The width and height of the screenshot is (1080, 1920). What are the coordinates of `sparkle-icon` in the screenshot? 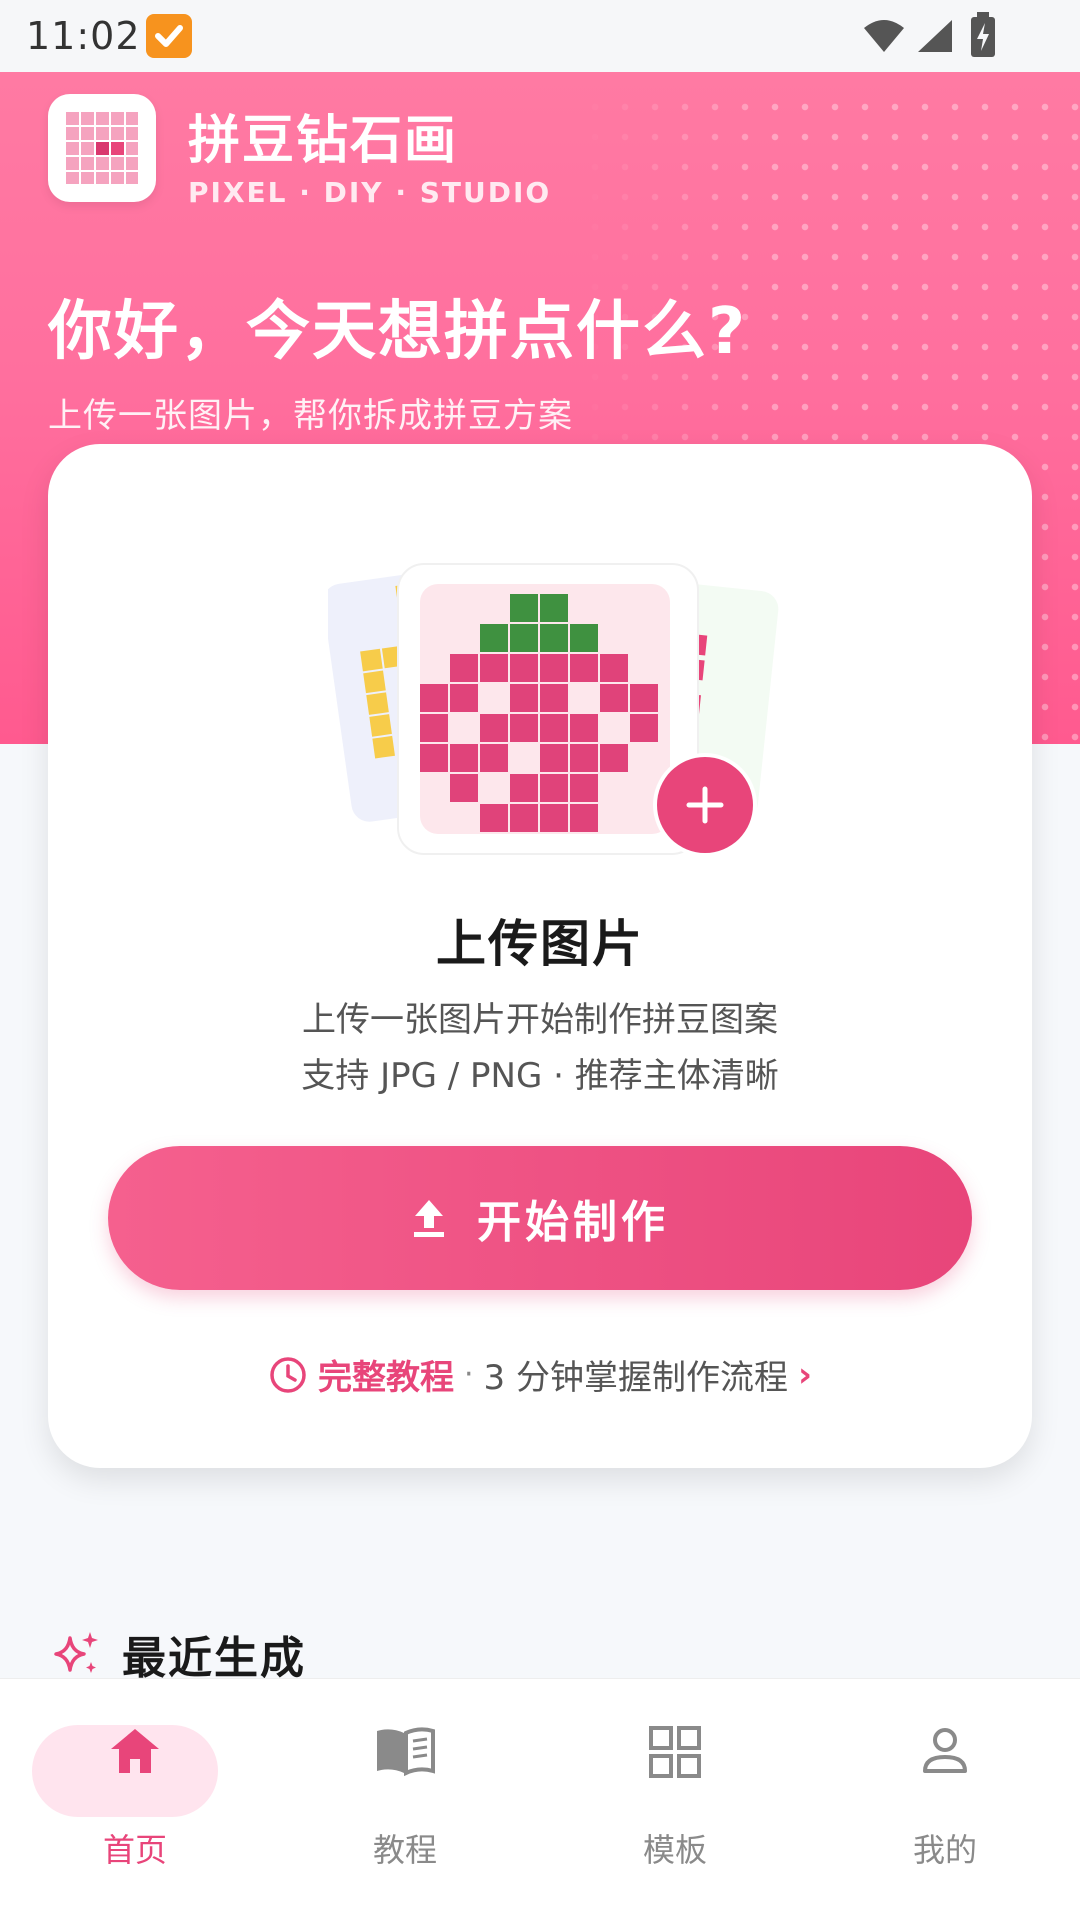 It's located at (76, 1652).